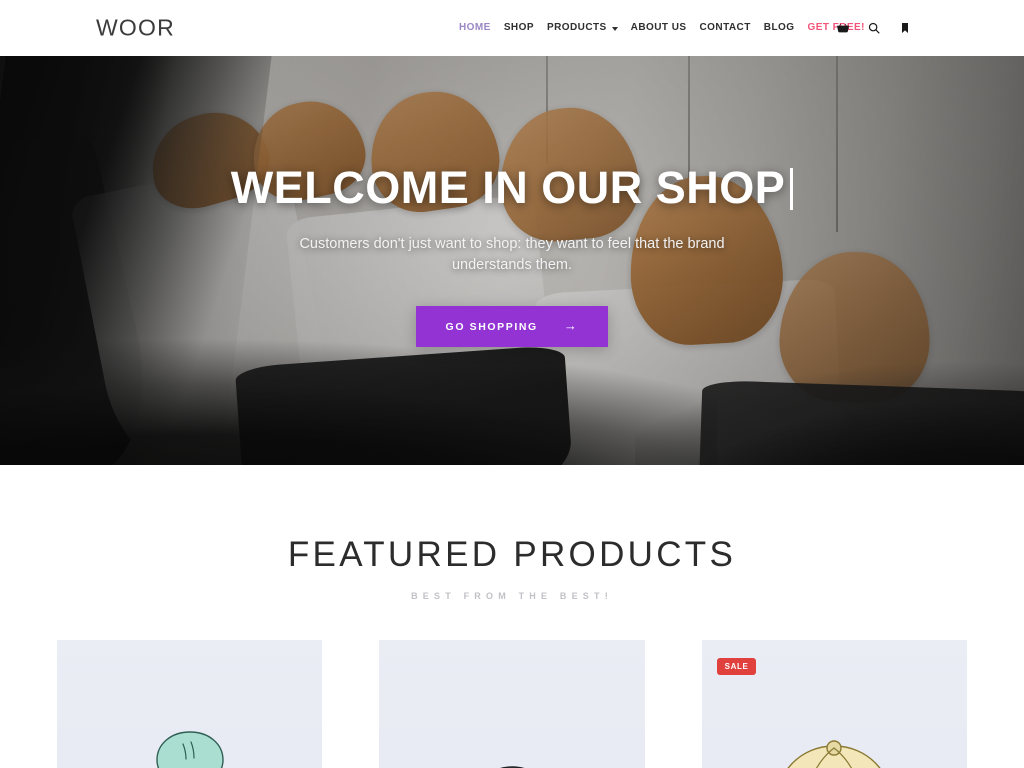 Image resolution: width=1024 pixels, height=768 pixels. I want to click on nav-label: SHOP, so click(518, 27).